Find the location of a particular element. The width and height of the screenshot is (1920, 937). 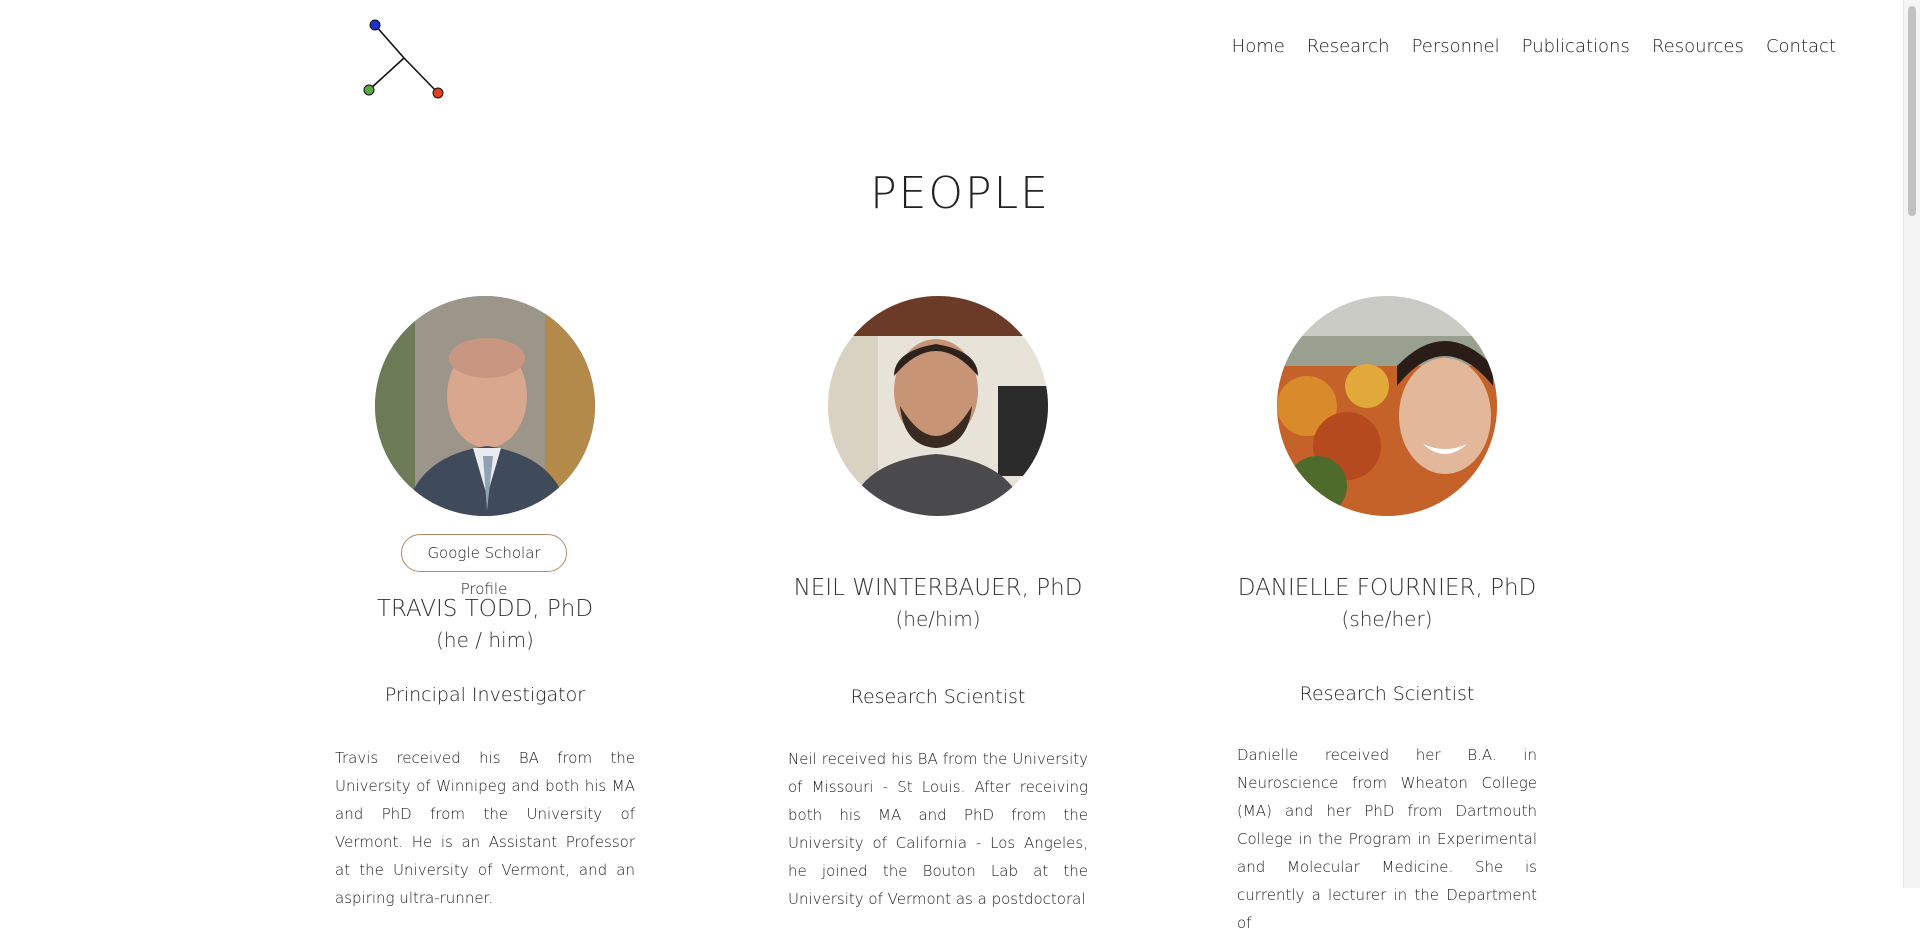

person-role-danielle: Research Scientist is located at coordinates (1387, 694).